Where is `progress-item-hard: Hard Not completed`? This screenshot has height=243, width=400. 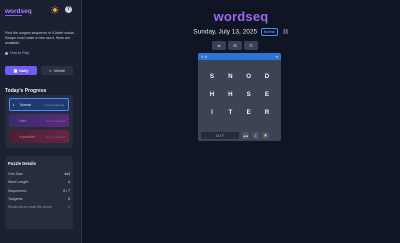
progress-item-hard: Hard Not completed is located at coordinates (39, 120).